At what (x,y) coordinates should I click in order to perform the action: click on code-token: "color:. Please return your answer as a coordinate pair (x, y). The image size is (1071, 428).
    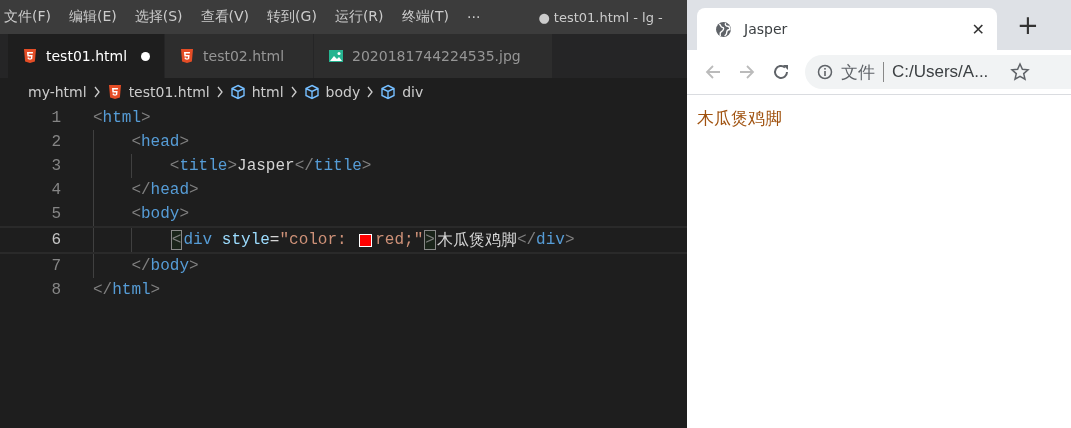
    Looking at the image, I should click on (313, 240).